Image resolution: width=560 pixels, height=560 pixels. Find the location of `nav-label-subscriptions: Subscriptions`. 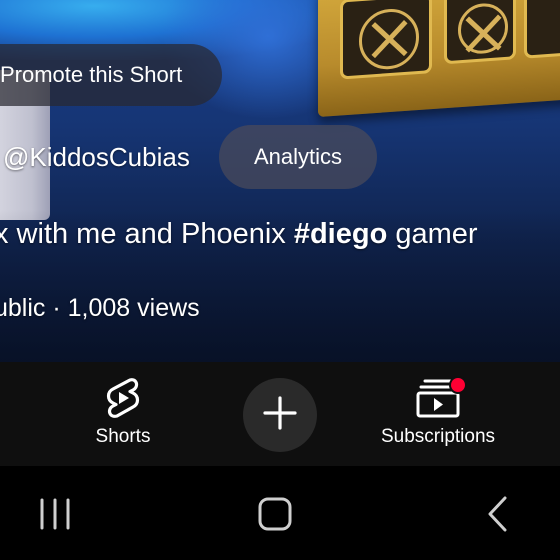

nav-label-subscriptions: Subscriptions is located at coordinates (438, 436).